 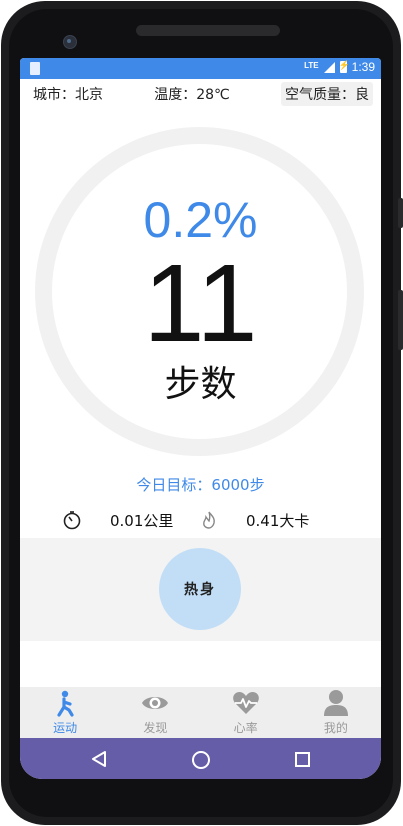 I want to click on distance-value: 0.01公里, so click(x=142, y=521).